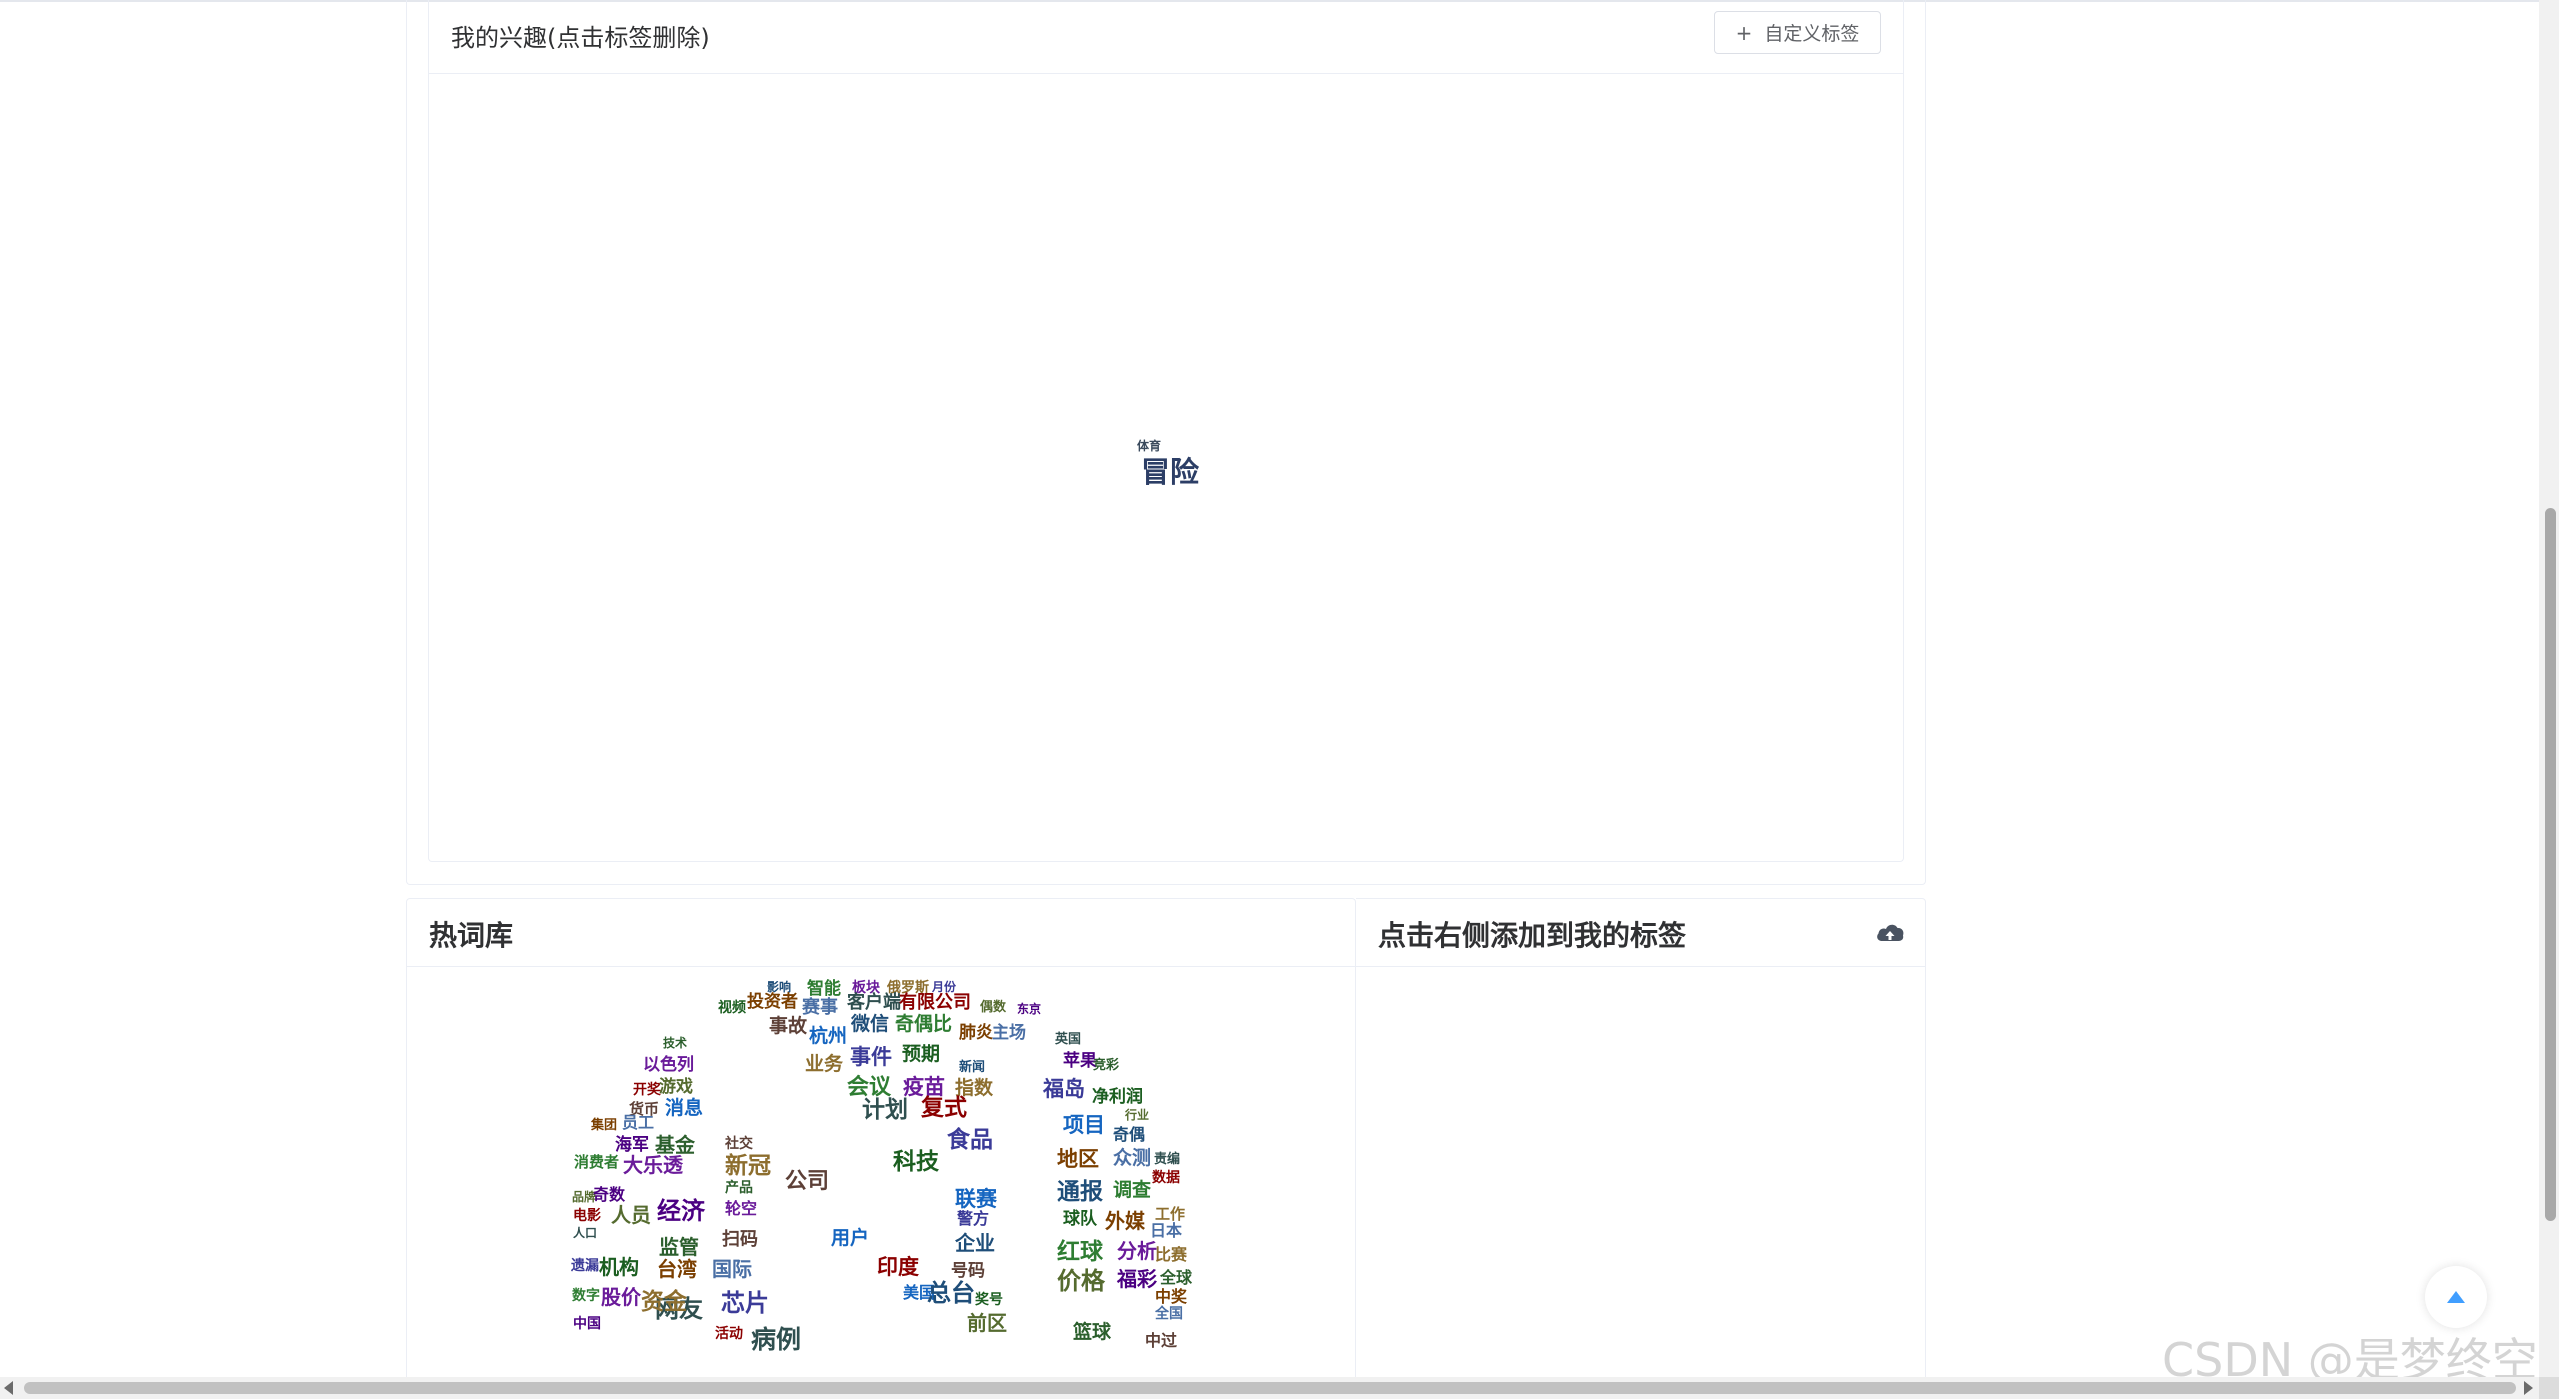 The image size is (2559, 1399). I want to click on hot-word: 苹果, so click(1080, 1061).